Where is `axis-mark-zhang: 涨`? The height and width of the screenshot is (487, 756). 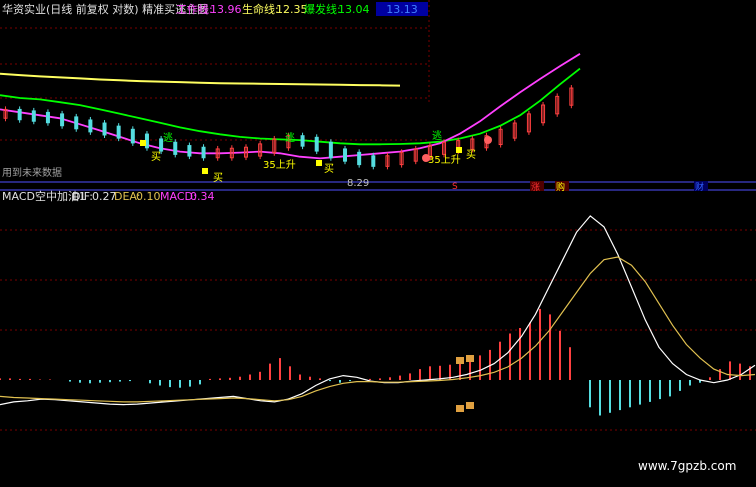
axis-mark-zhang: 涨 is located at coordinates (535, 187).